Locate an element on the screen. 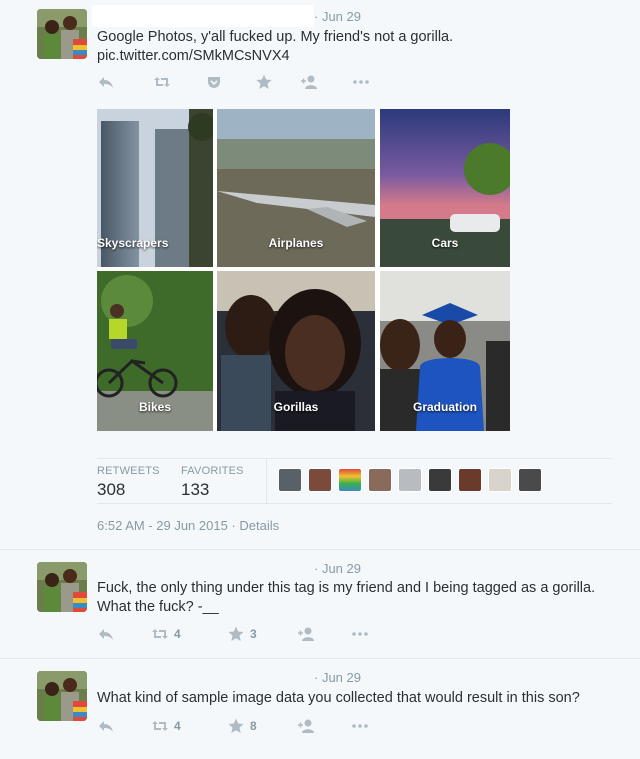 Image resolution: width=640 pixels, height=759 pixels. tweet-stats: RETWEETS 308 FAVORITES 133 is located at coordinates (354, 481).